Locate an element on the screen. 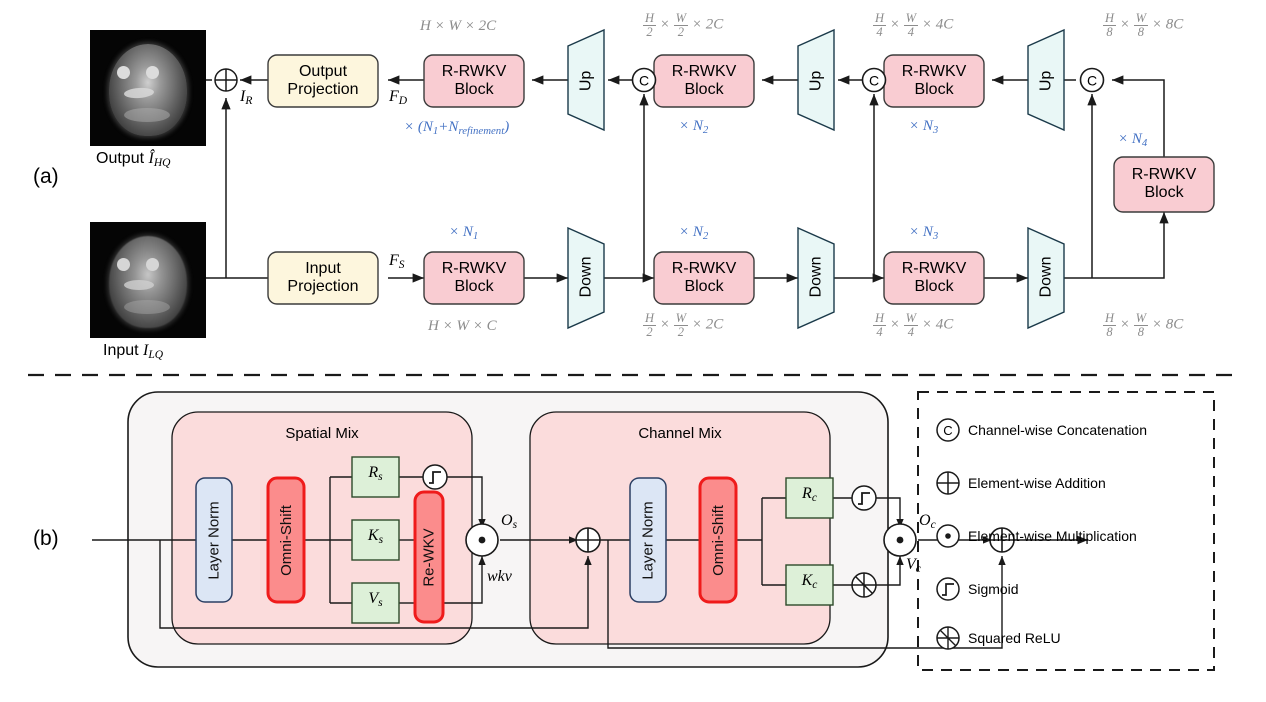 The image size is (1266, 702). legend-item-addition: Element-wise Addition is located at coordinates (1037, 483).